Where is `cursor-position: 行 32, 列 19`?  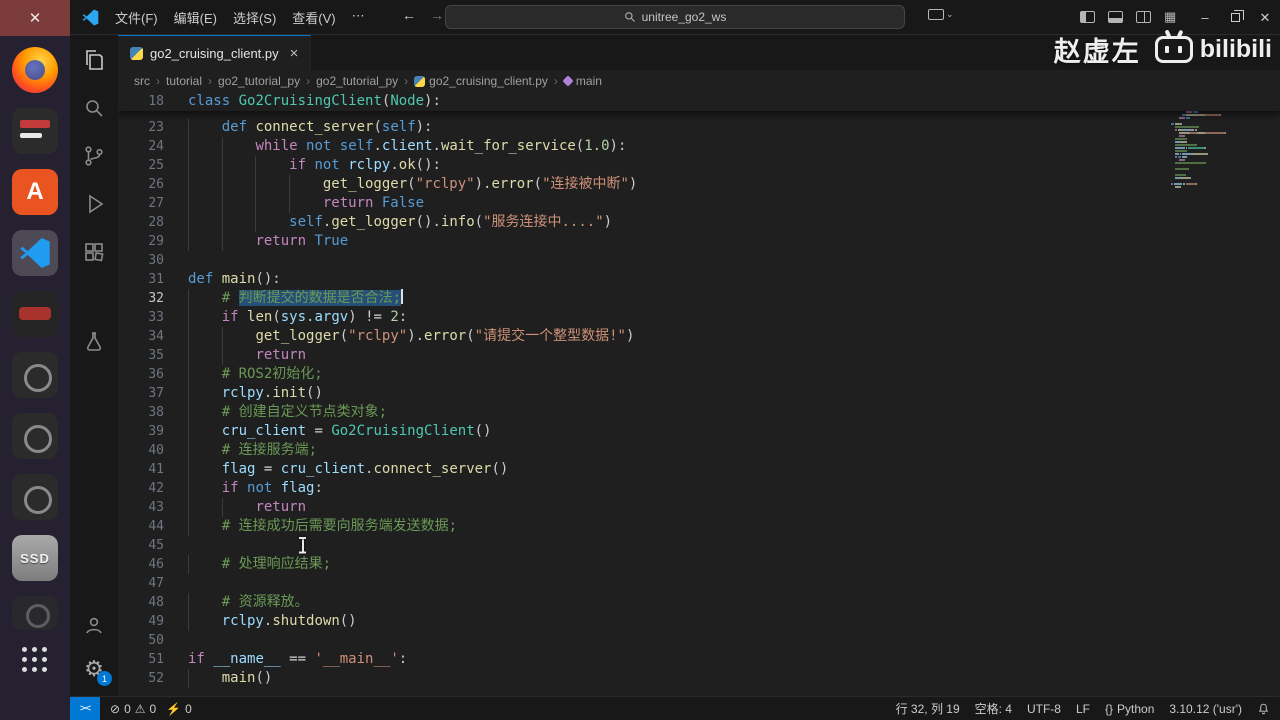 cursor-position: 行 32, 列 19 is located at coordinates (928, 708).